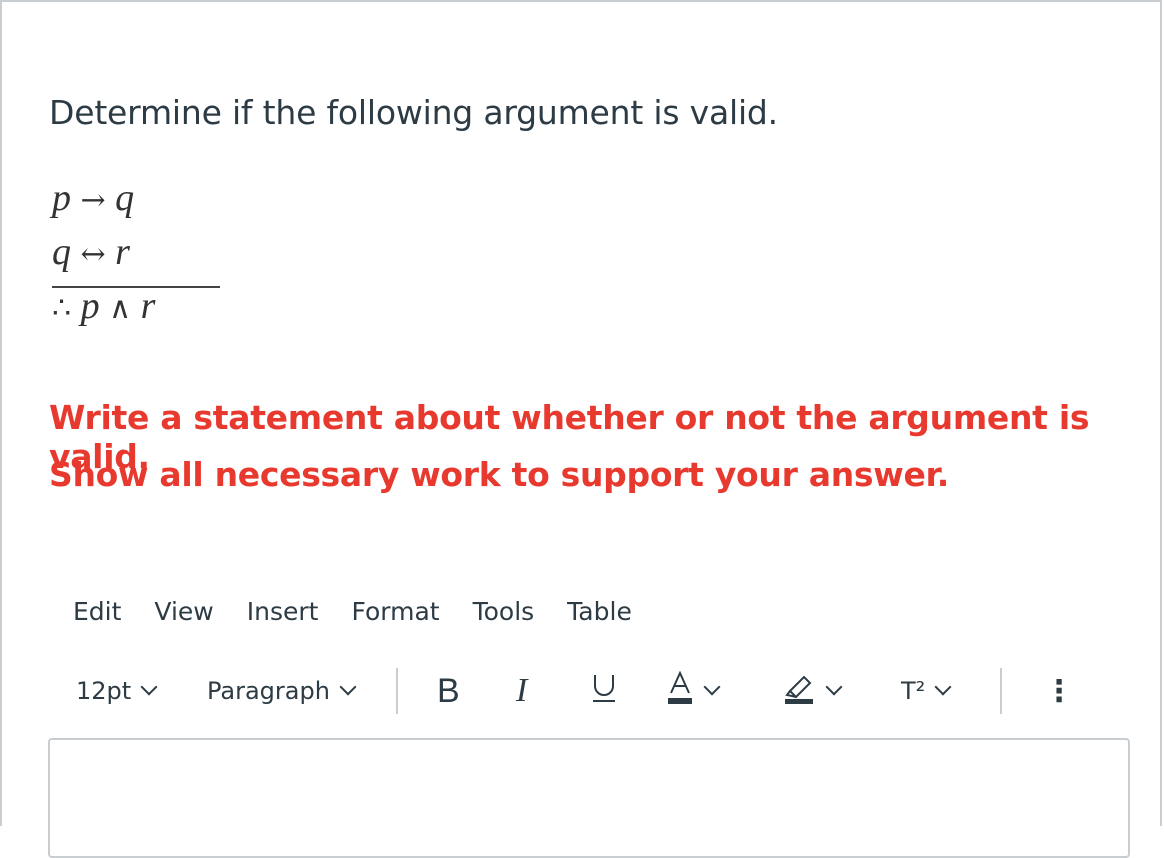 The height and width of the screenshot is (858, 1164). What do you see at coordinates (97, 611) in the screenshot?
I see `menu-edit: Edit` at bounding box center [97, 611].